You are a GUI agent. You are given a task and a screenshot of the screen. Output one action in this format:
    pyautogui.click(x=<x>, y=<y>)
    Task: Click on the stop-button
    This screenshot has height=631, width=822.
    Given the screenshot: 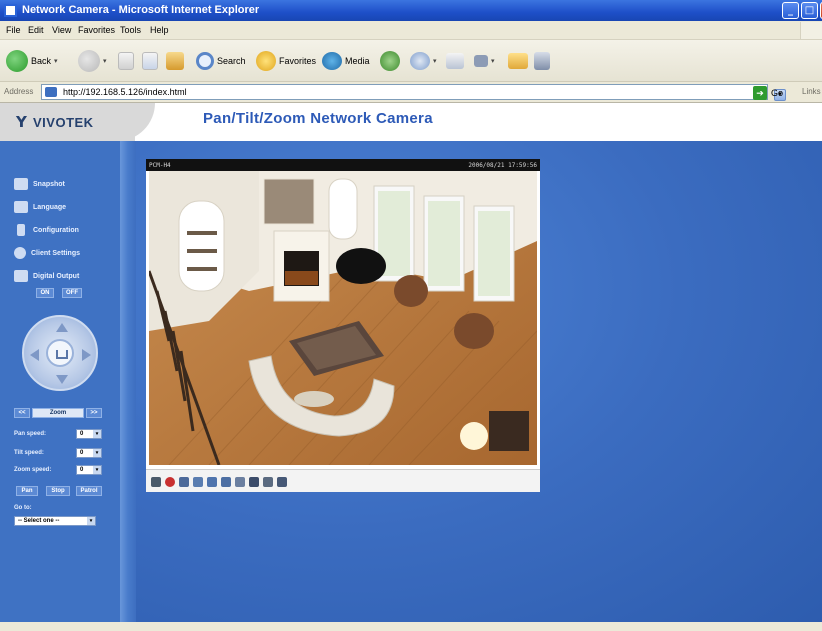 What is the action you would take?
    pyautogui.click(x=126, y=61)
    